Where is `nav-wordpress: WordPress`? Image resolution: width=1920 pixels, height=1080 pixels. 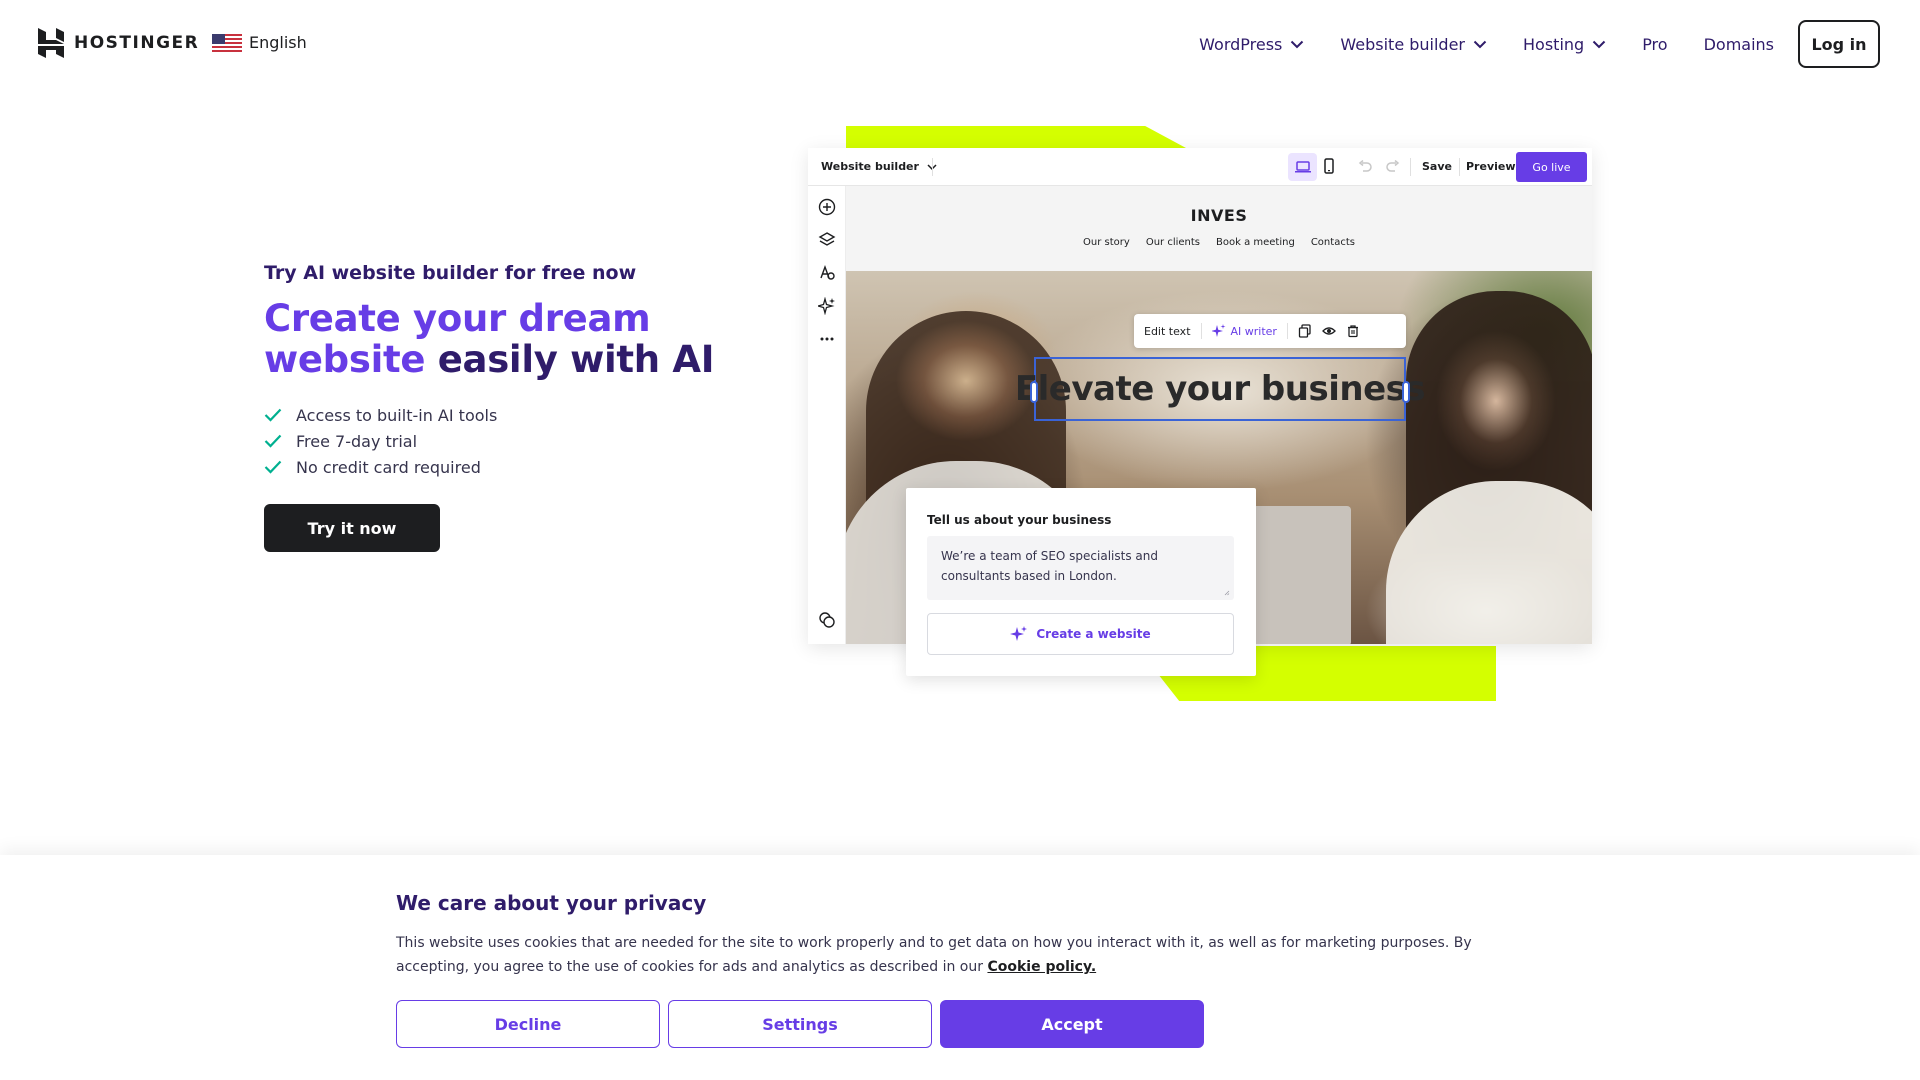
nav-wordpress: WordPress is located at coordinates (1251, 44).